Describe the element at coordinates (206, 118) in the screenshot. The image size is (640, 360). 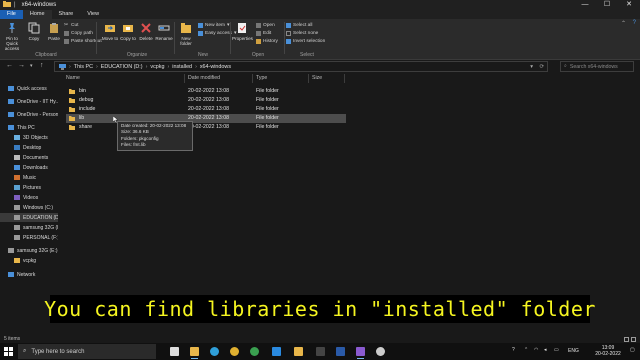
I see `table-row: lib 20-02-2022 13:08 File folder` at that location.